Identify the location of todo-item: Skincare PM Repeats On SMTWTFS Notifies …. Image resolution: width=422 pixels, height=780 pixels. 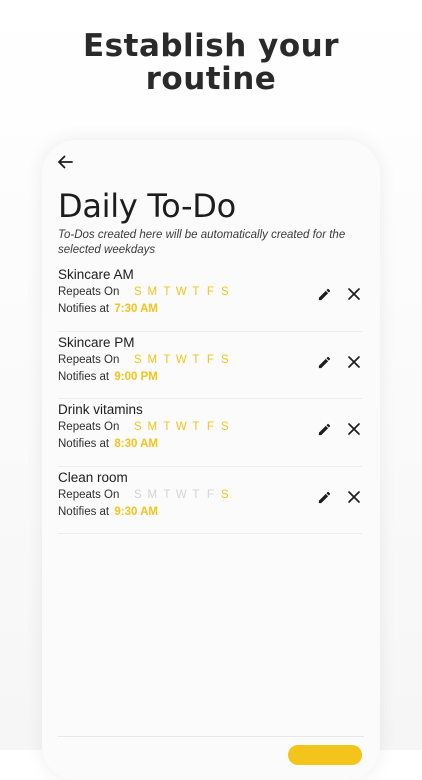
(210, 365).